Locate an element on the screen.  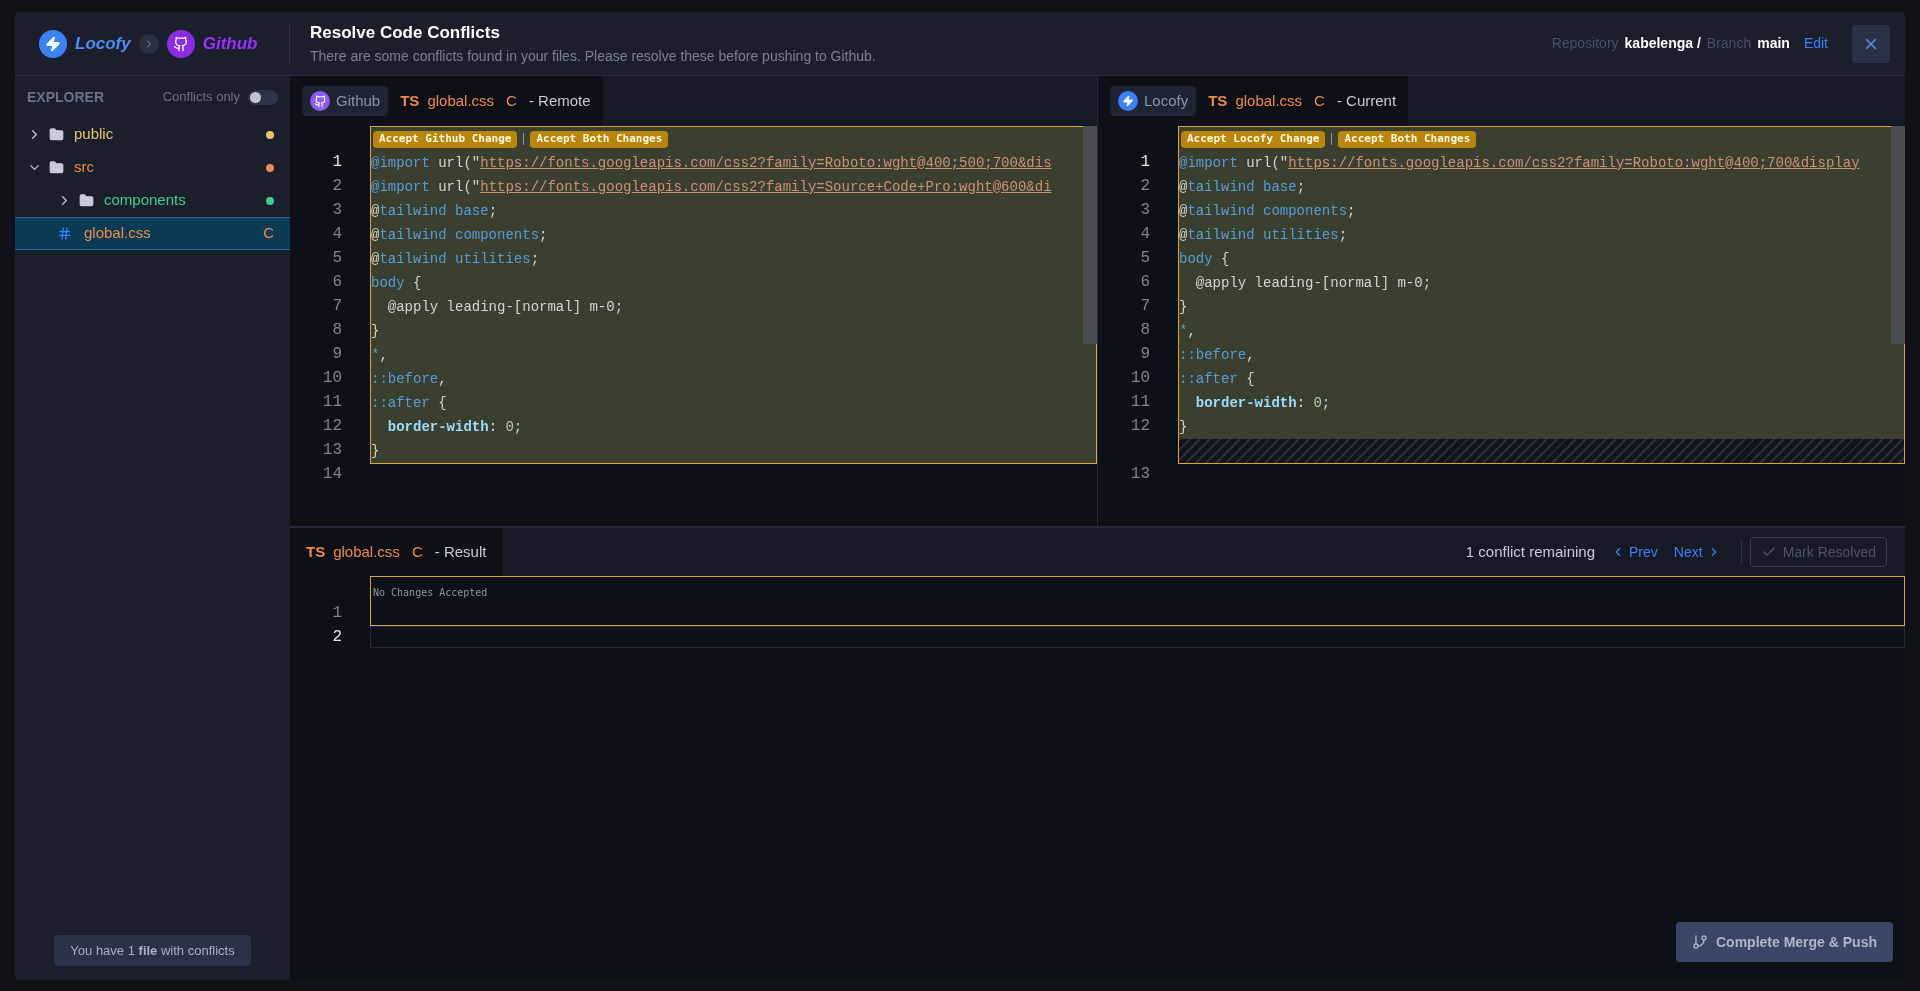
pane-role: - Remote is located at coordinates (559, 100).